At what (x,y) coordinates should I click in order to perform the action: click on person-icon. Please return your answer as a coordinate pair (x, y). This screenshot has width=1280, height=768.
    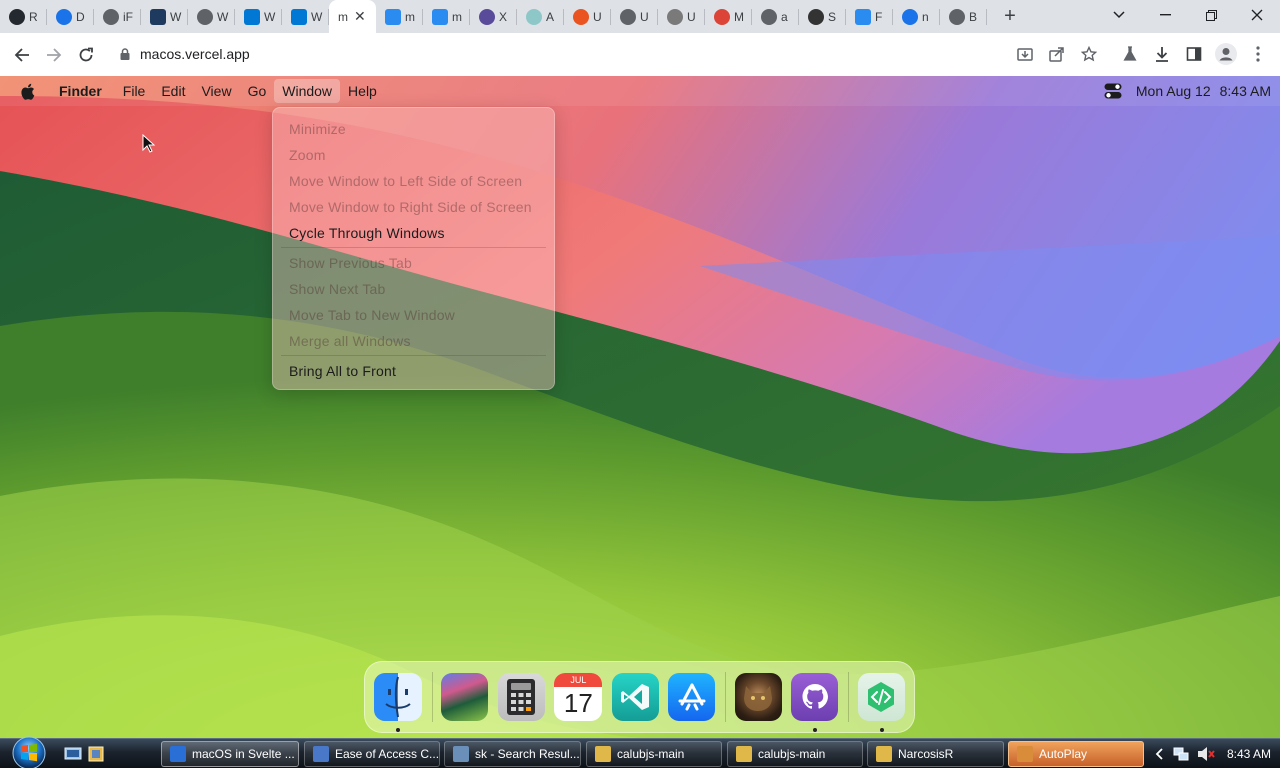
    Looking at the image, I should click on (534, 16).